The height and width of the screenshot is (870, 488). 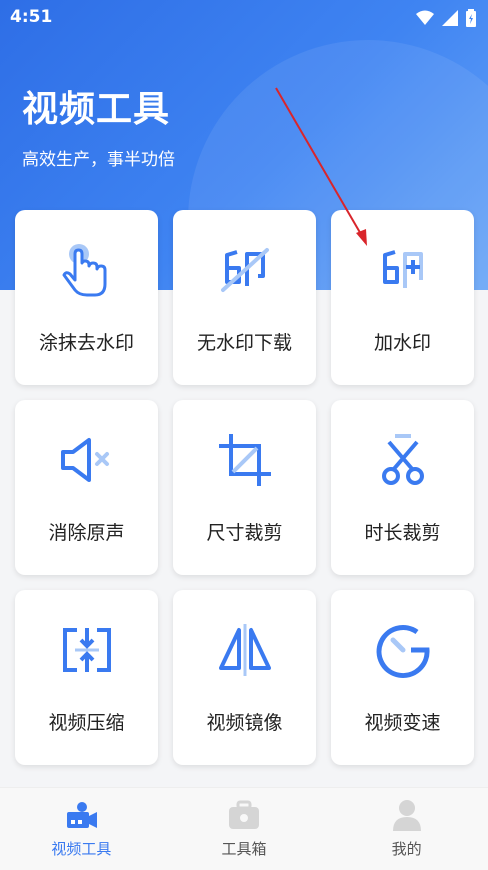 I want to click on nav-label: 我的, so click(x=406, y=849).